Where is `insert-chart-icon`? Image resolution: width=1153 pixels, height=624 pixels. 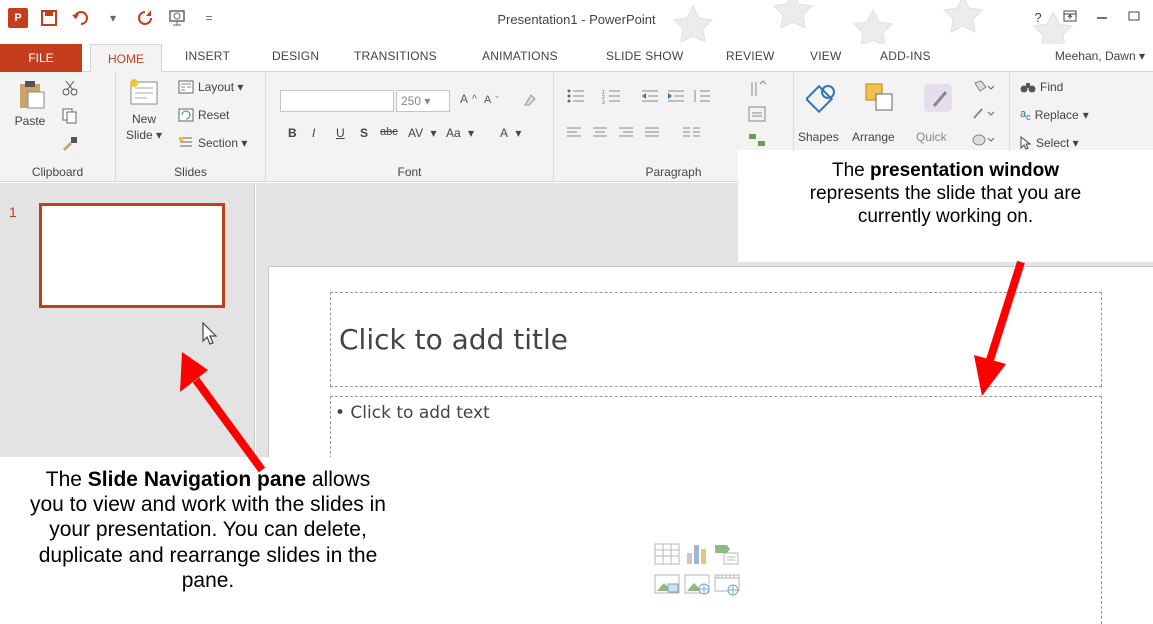 insert-chart-icon is located at coordinates (697, 554).